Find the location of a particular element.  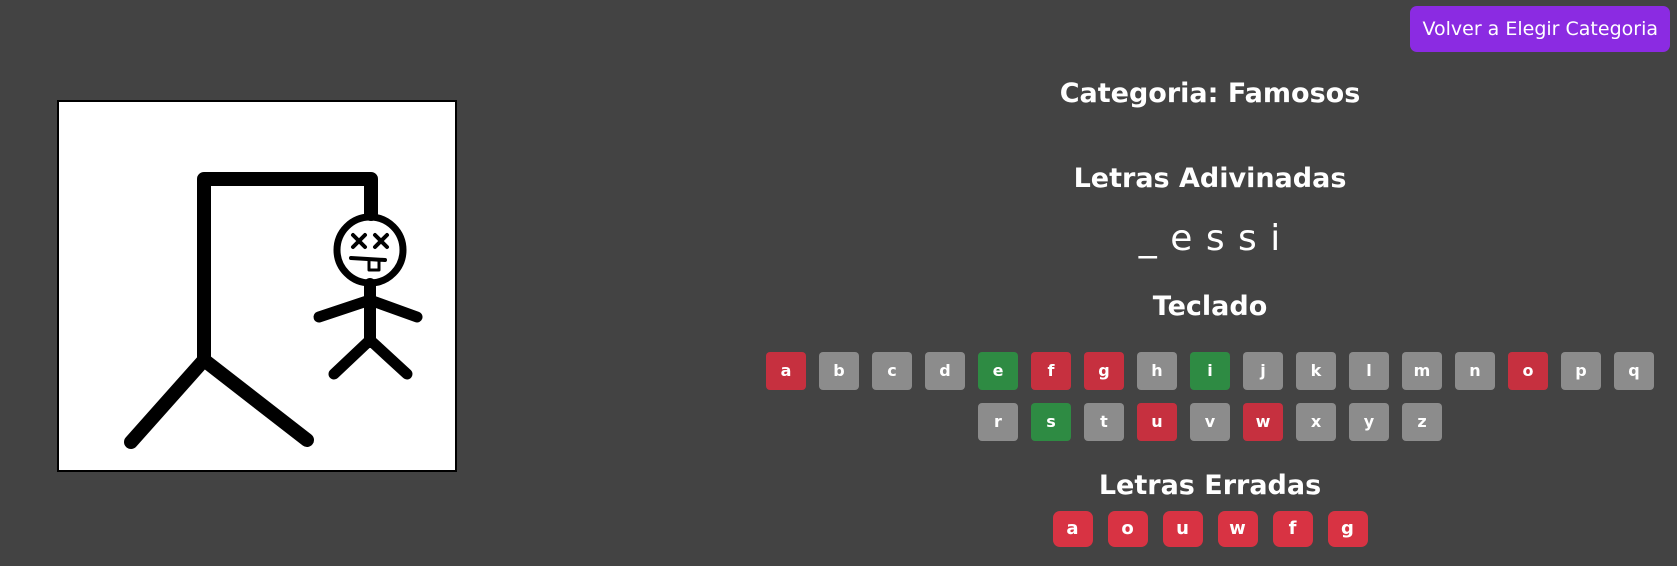

key-x: x is located at coordinates (1316, 422).